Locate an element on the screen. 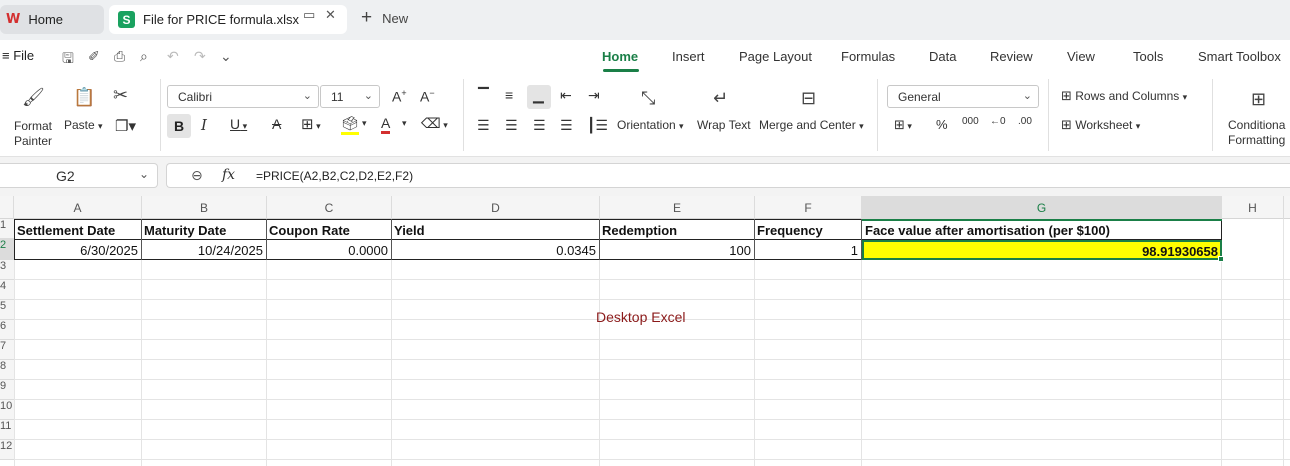  column-header-f: F is located at coordinates (808, 207).